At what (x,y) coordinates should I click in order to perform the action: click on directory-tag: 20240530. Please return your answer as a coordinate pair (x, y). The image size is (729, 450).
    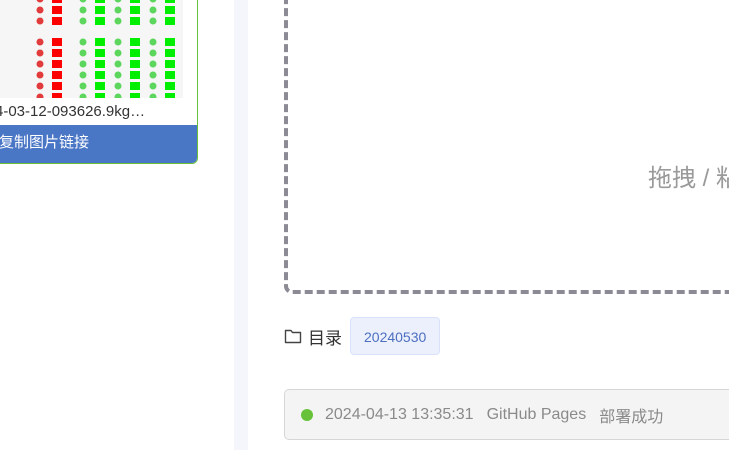
    Looking at the image, I should click on (395, 336).